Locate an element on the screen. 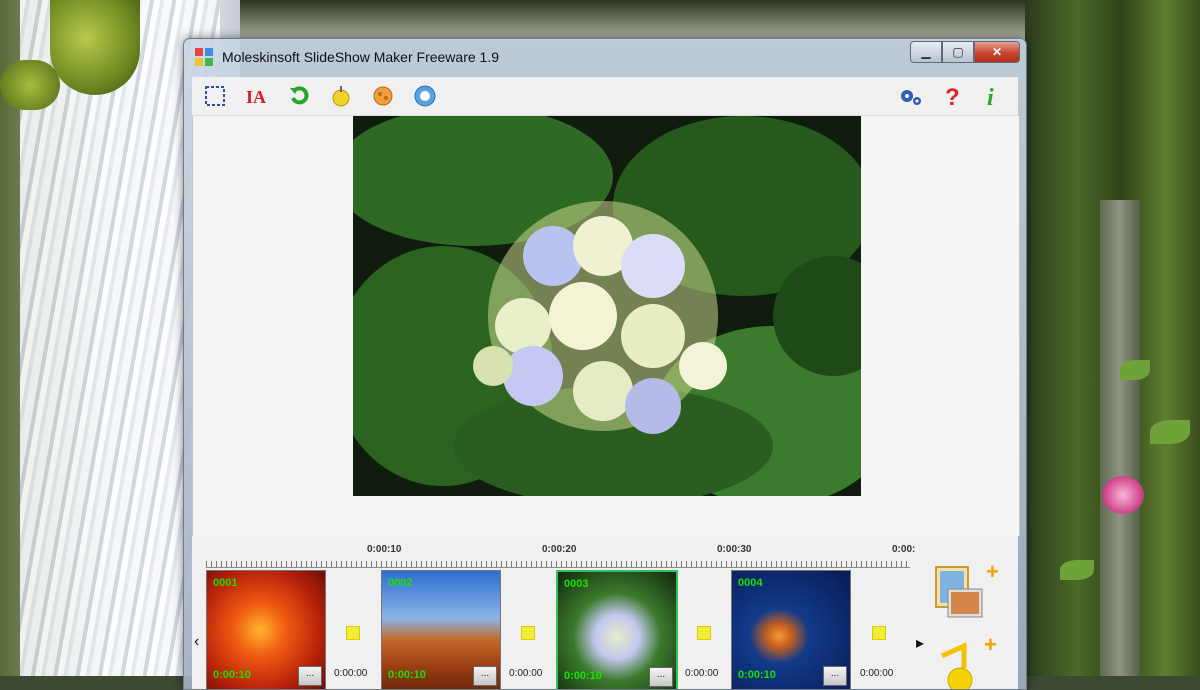 The height and width of the screenshot is (690, 1200). select-area-button is located at coordinates (215, 96).